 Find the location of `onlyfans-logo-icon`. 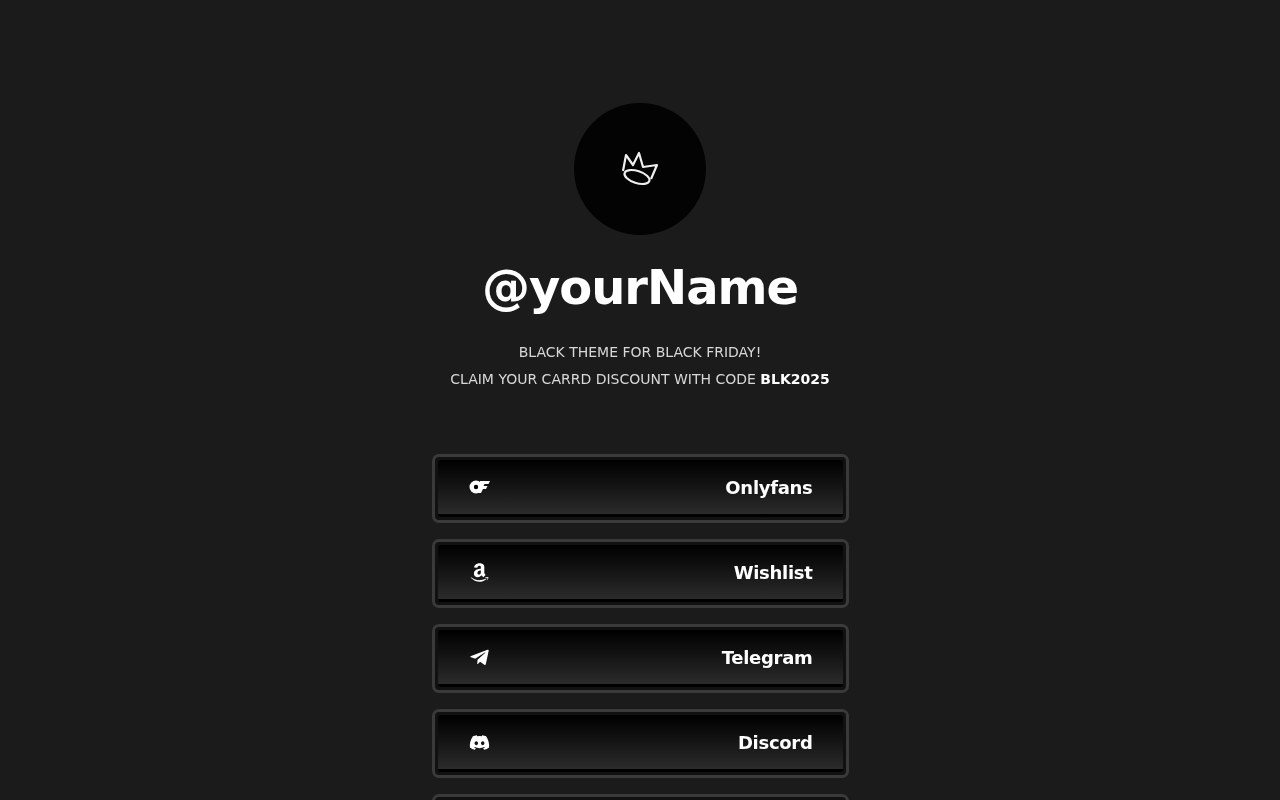

onlyfans-logo-icon is located at coordinates (479, 487).